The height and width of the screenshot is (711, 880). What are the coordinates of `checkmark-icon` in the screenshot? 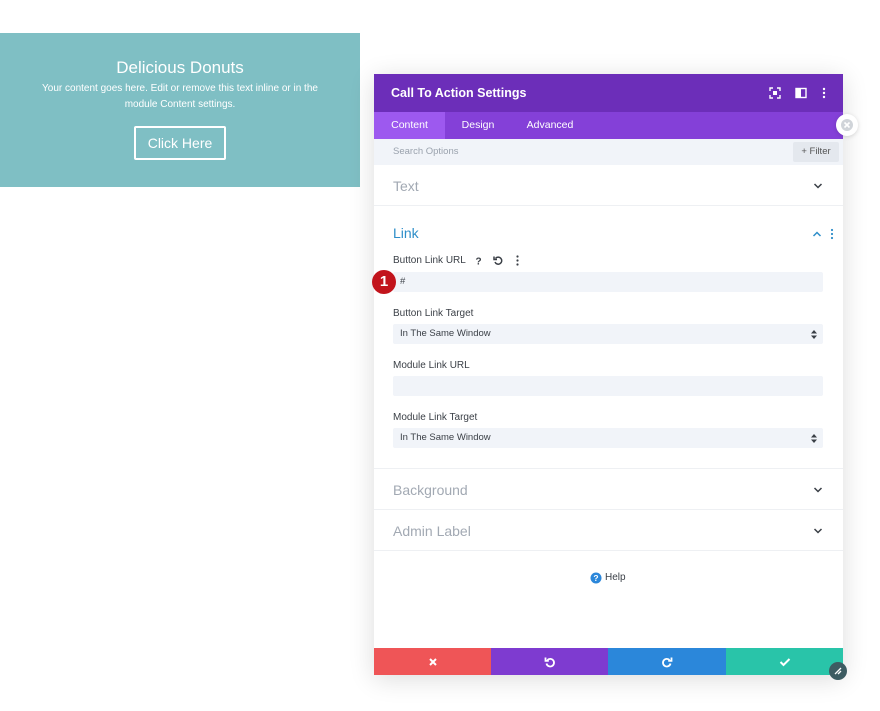 It's located at (784, 661).